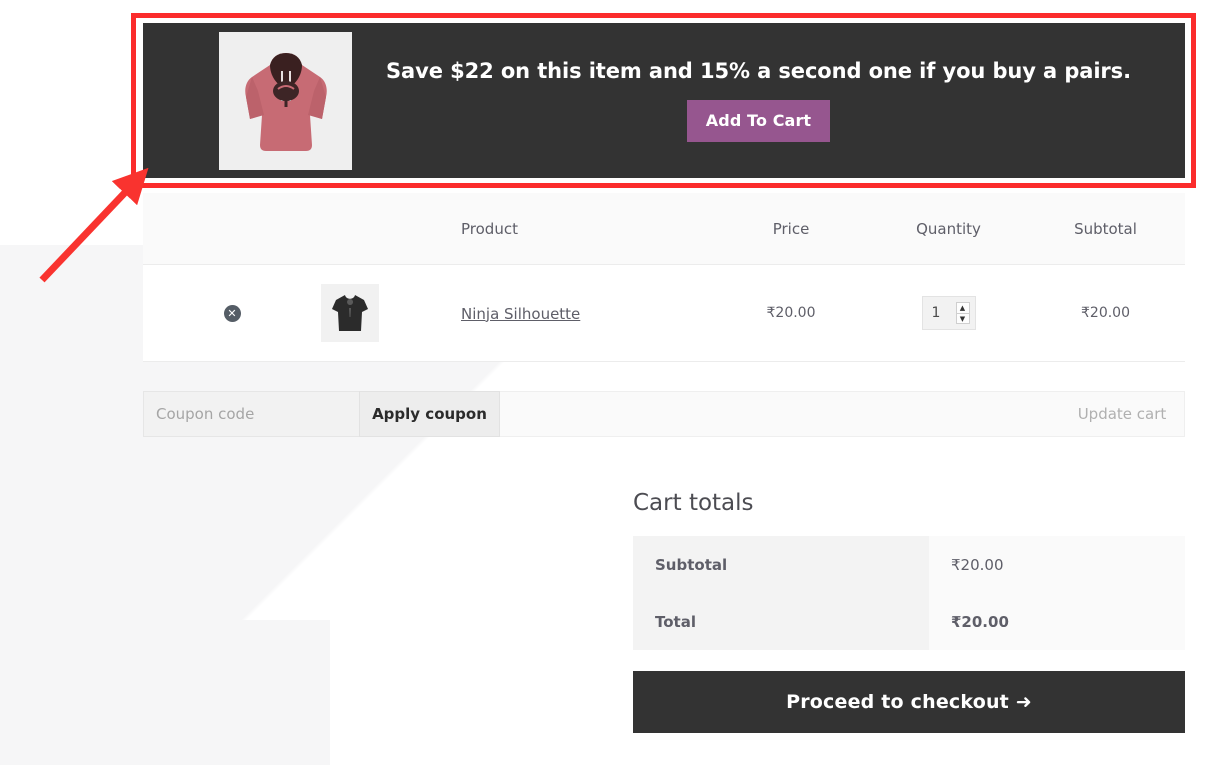 The height and width of the screenshot is (765, 1227). I want to click on product-thumbnail, so click(350, 313).